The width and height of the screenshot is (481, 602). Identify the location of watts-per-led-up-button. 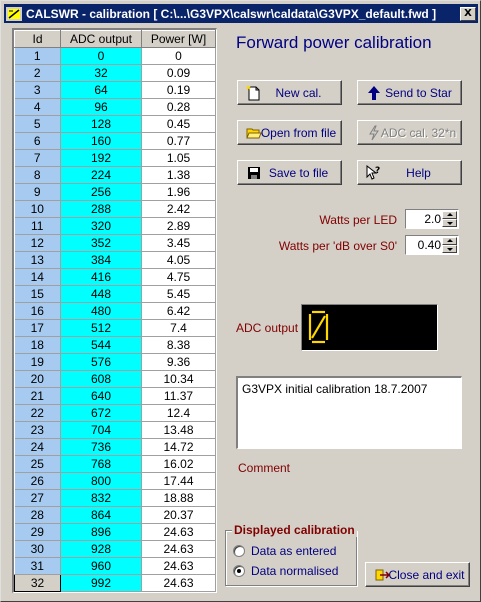
(449, 215).